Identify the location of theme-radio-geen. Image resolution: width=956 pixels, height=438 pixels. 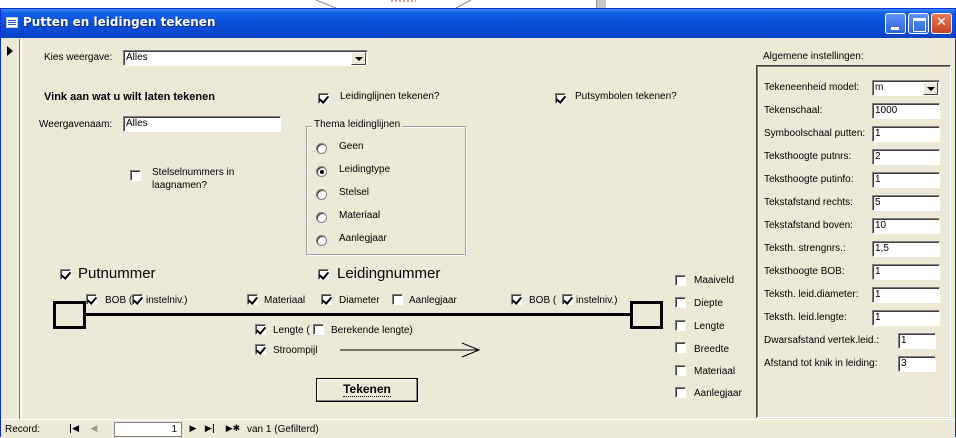
(321, 148).